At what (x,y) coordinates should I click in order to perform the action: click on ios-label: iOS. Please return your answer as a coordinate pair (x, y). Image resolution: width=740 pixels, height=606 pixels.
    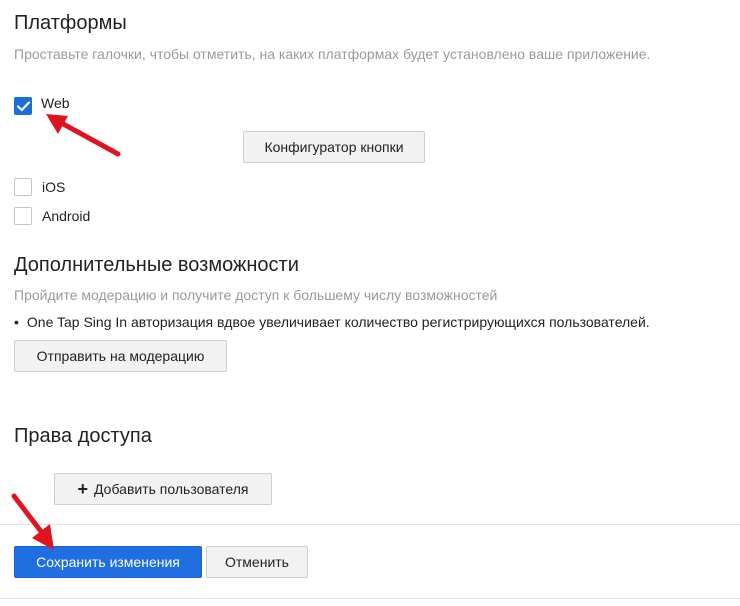
    Looking at the image, I should click on (54, 187).